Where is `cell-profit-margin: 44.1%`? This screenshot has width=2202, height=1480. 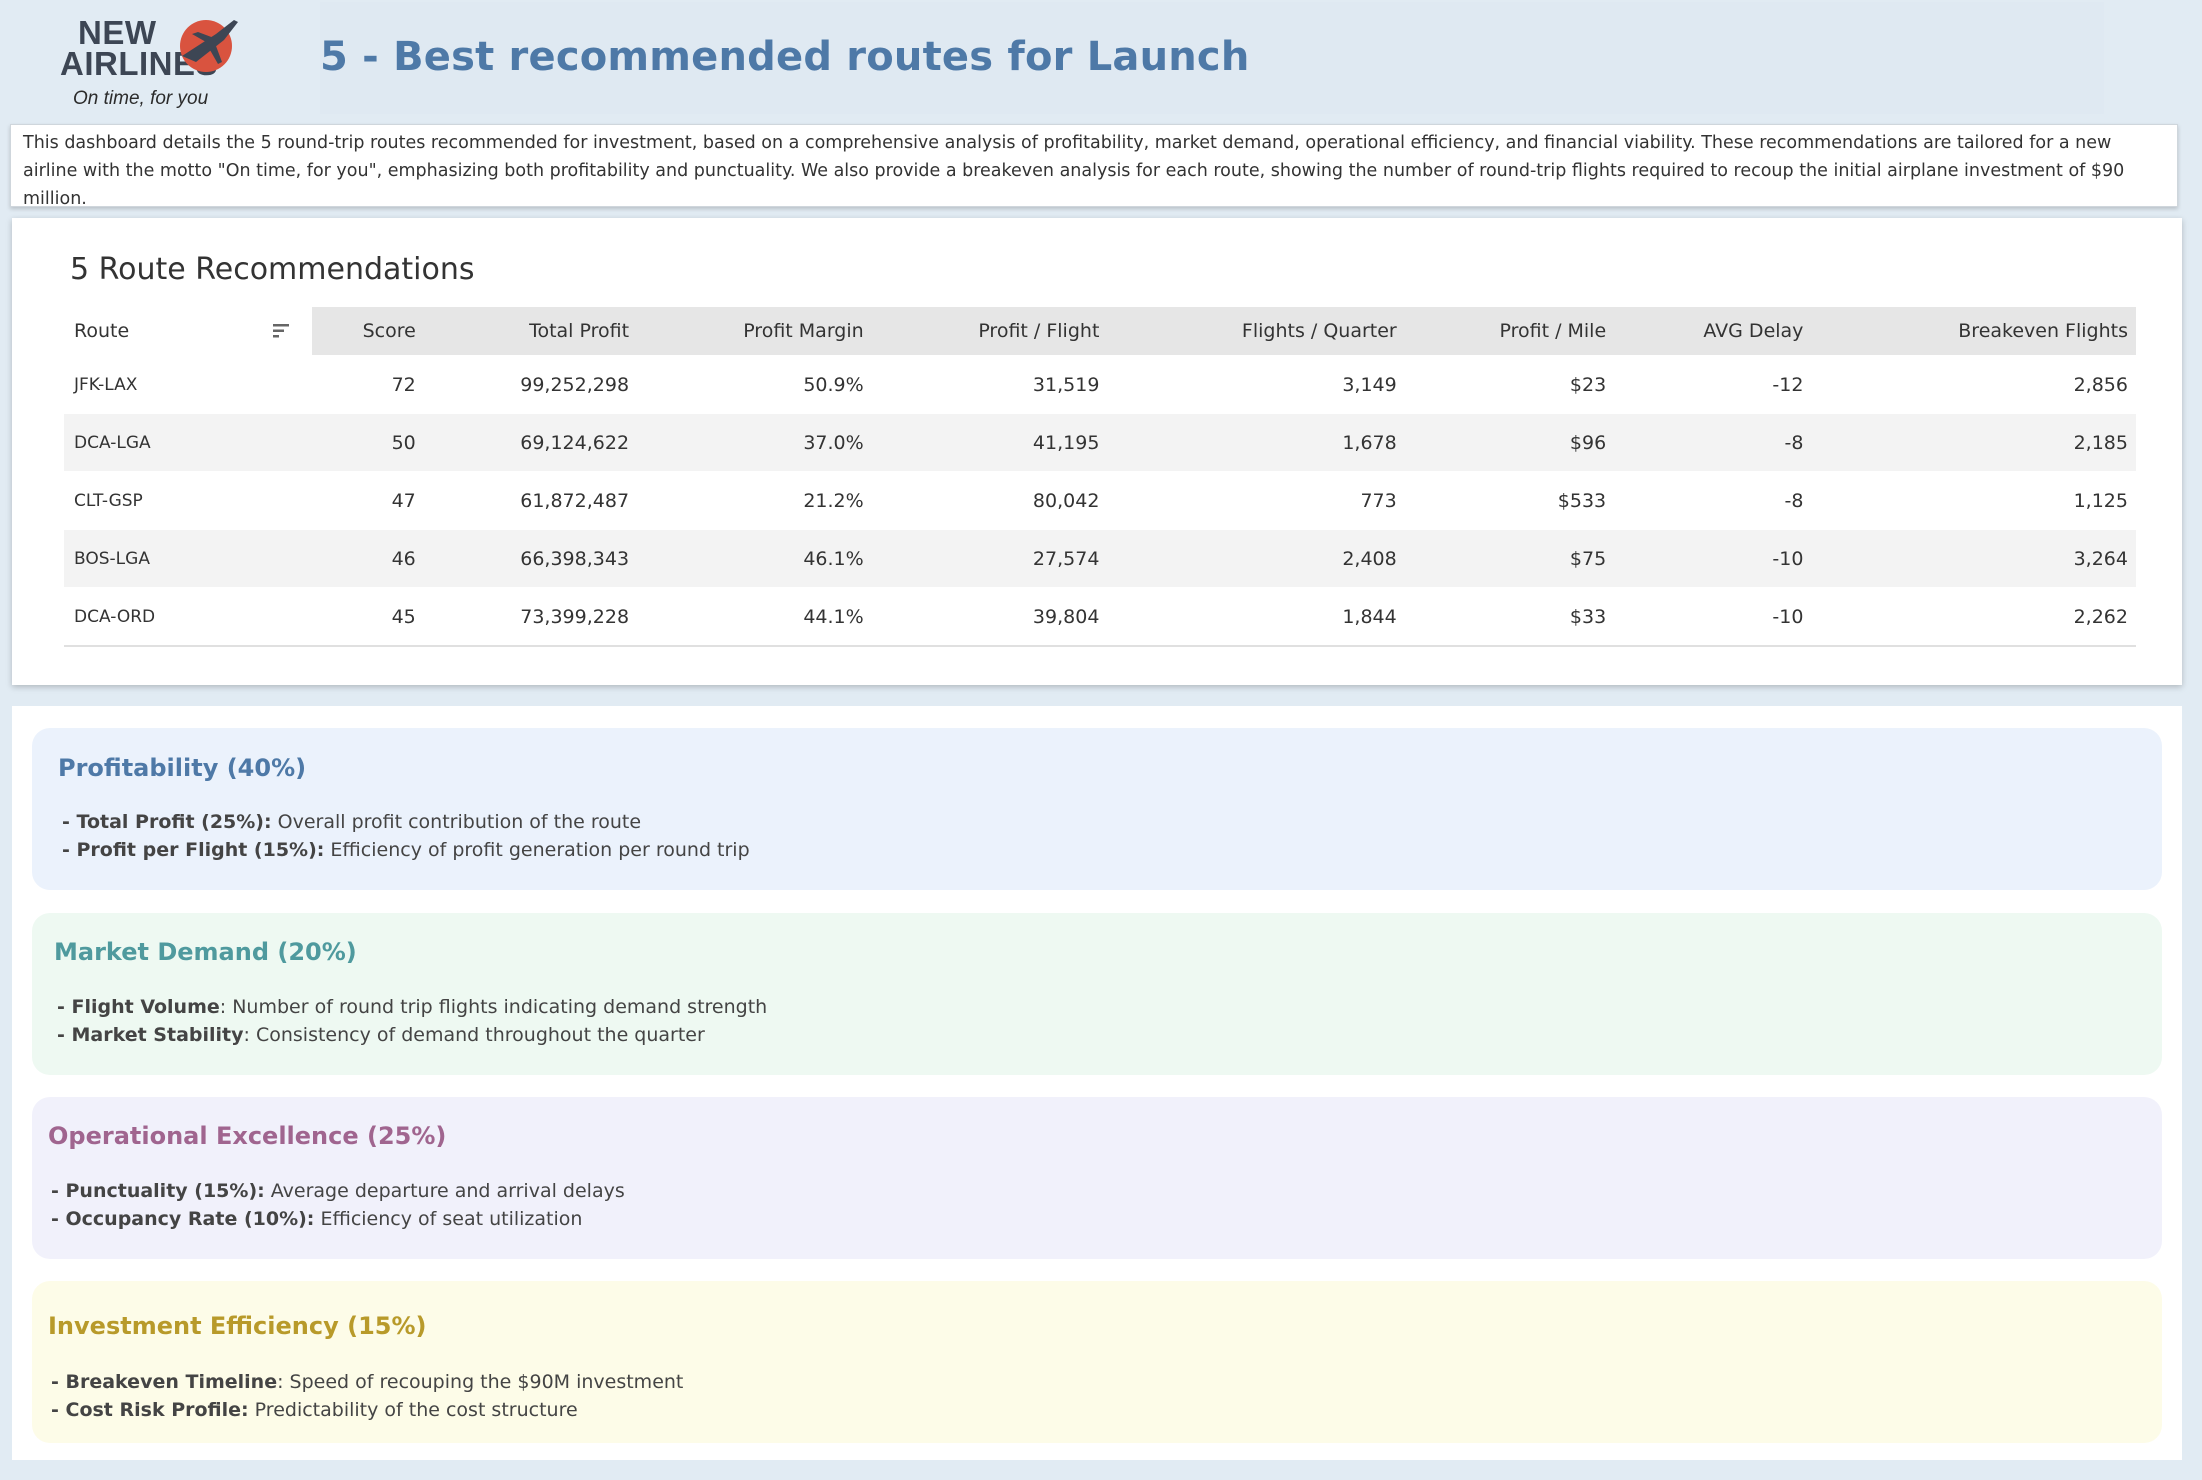
cell-profit-margin: 44.1% is located at coordinates (754, 617).